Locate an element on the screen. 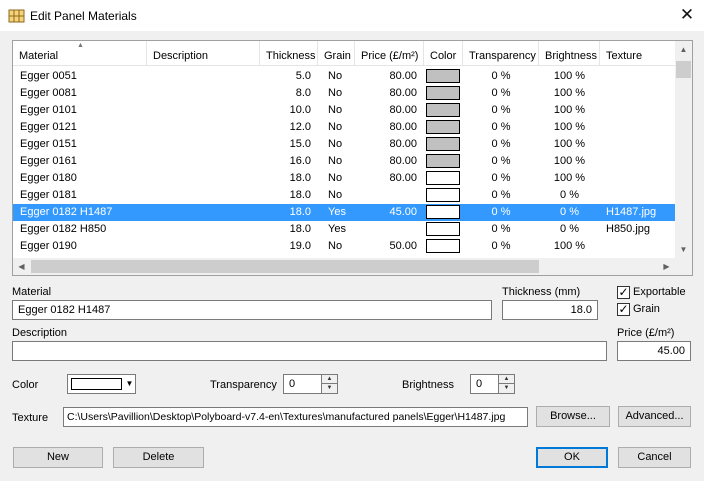 This screenshot has height=481, width=704. table-row: Egger 0051 5.0 No 80.00 0 % 100 % is located at coordinates (344, 76).